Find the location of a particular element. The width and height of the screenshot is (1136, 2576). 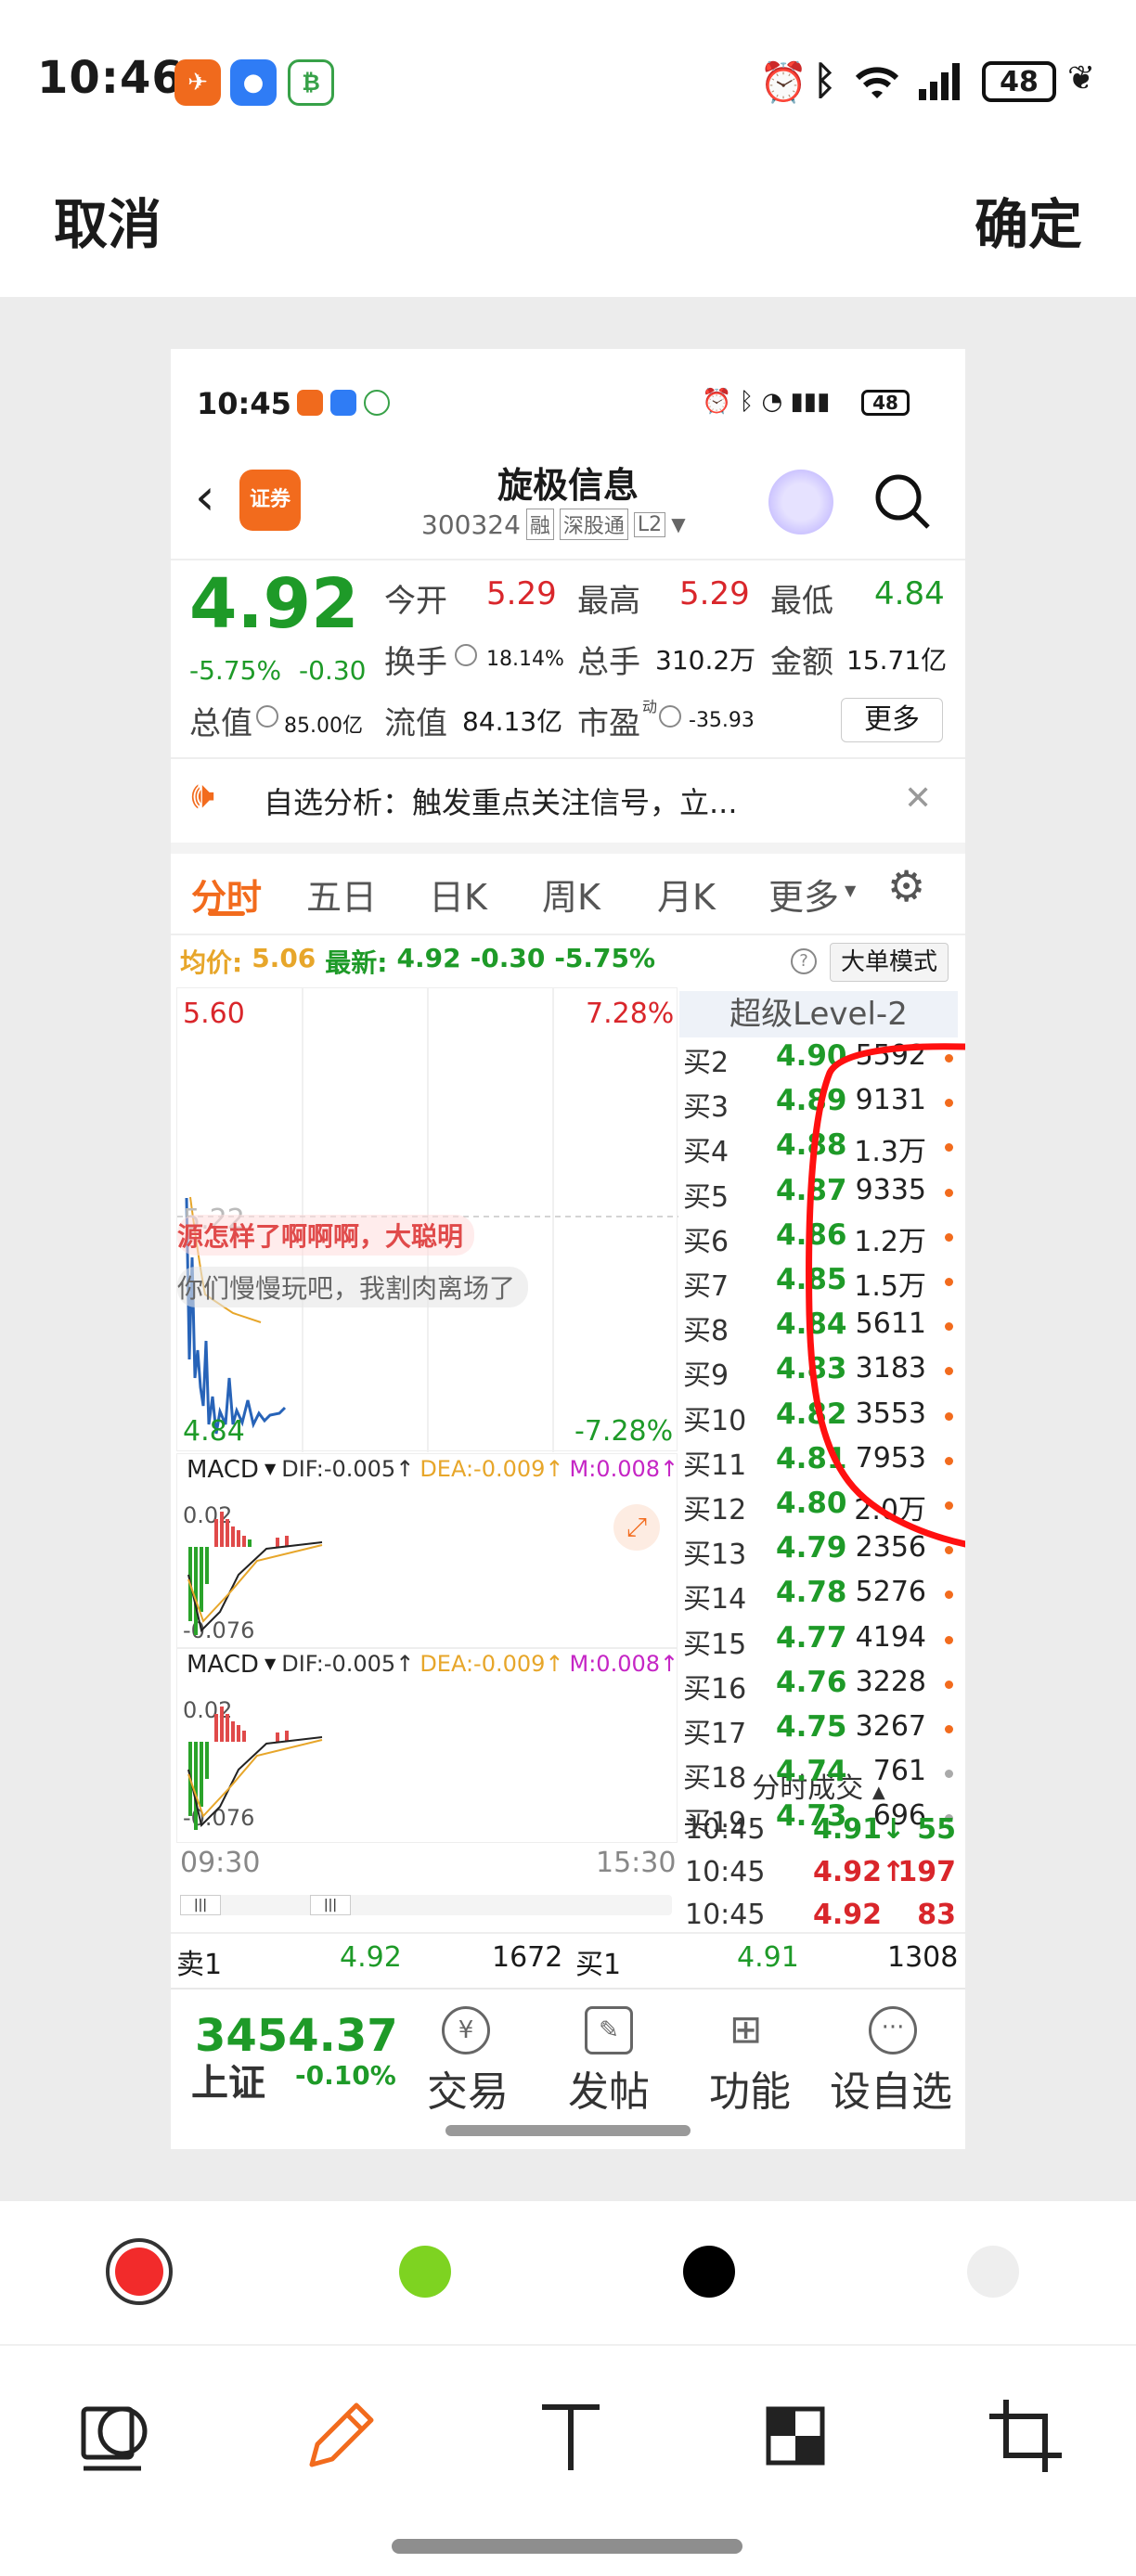

expand-icon: ⤢ is located at coordinates (636, 1527).